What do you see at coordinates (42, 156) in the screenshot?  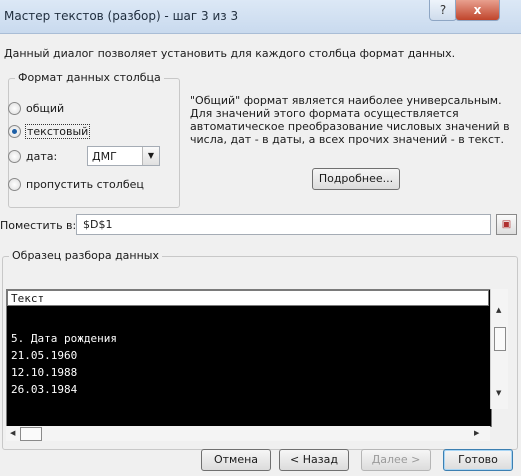 I see `radio-date-label: дата:` at bounding box center [42, 156].